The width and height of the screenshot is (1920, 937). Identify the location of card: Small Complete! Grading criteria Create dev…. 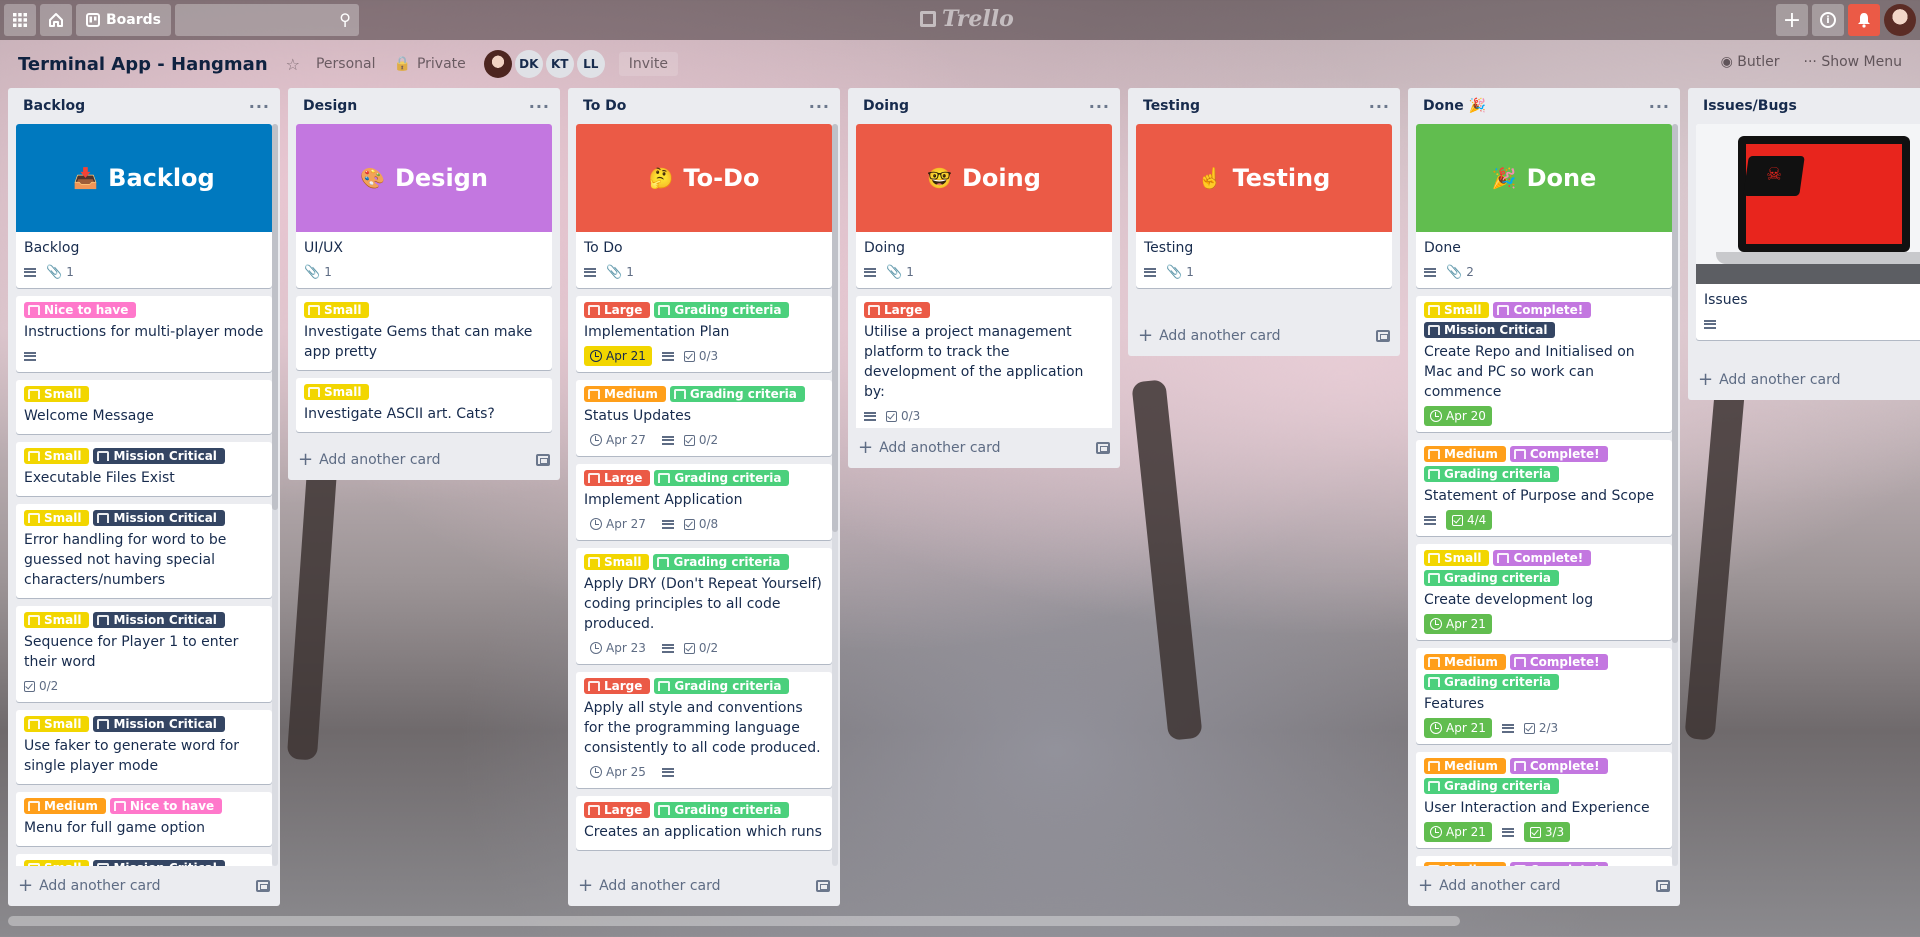
(1544, 592).